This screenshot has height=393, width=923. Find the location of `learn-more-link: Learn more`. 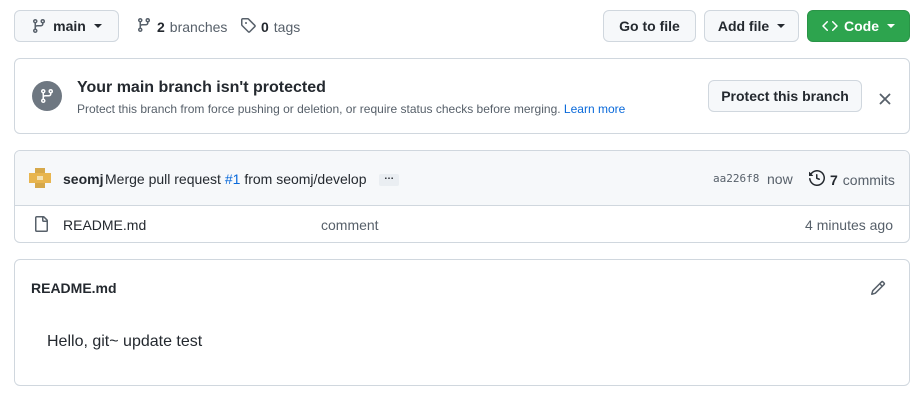

learn-more-link: Learn more is located at coordinates (594, 109).